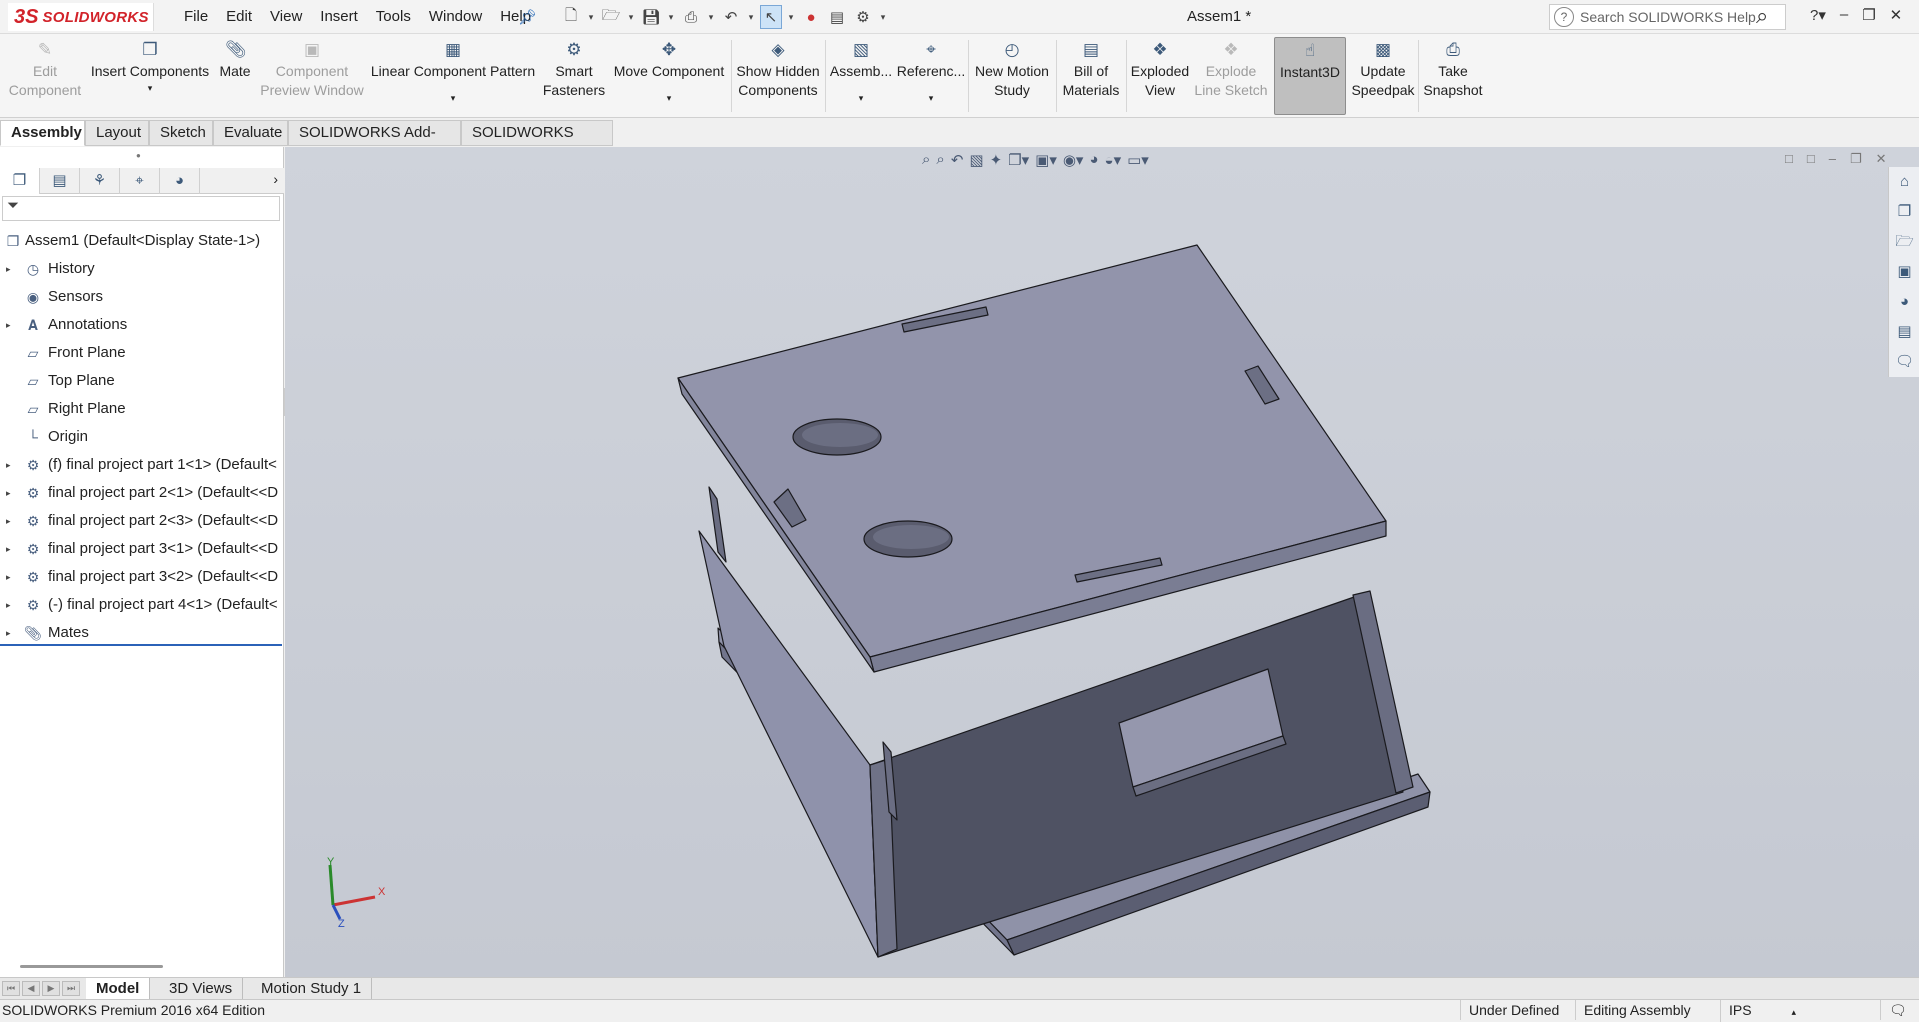 The image size is (1919, 1022). I want to click on tree-root-assembly: ❐ Assem1 (Default<Display State-1>), so click(142, 241).